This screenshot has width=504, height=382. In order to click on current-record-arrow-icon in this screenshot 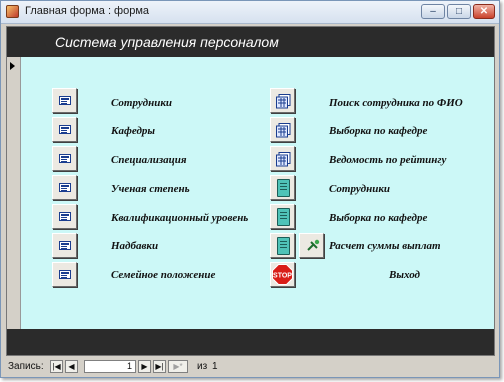, I will do `click(12, 66)`.